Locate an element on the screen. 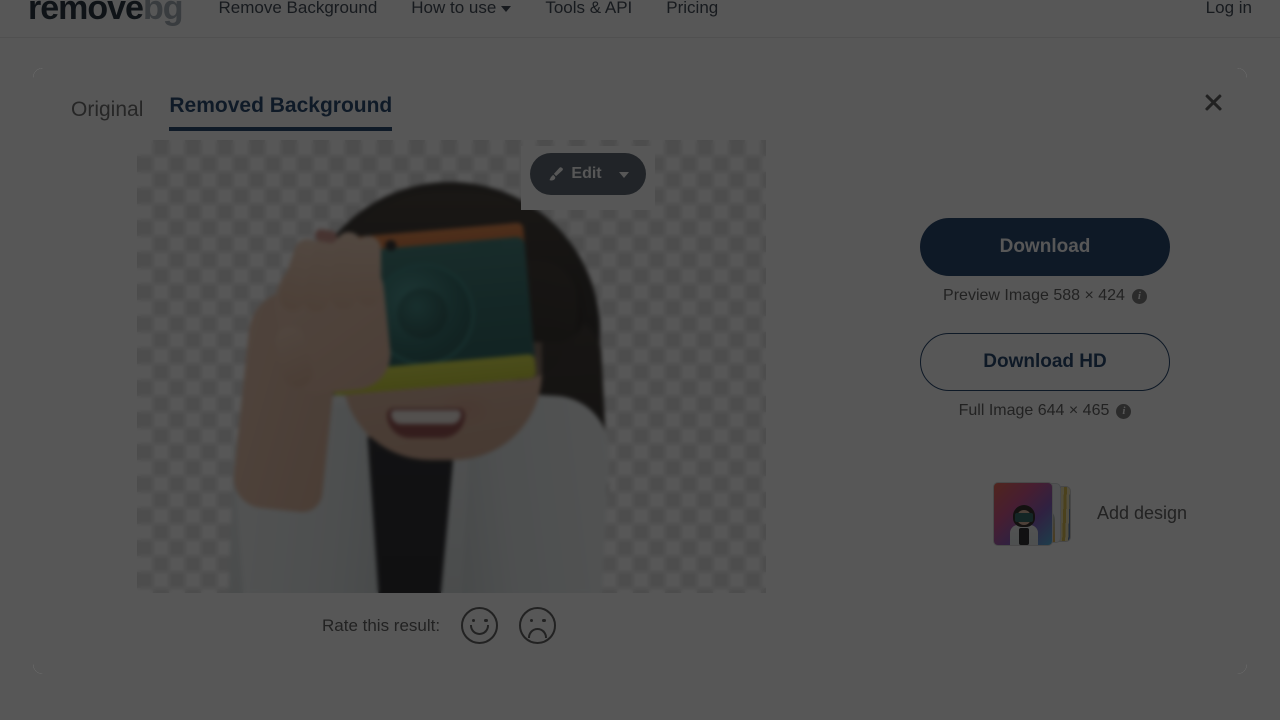 The height and width of the screenshot is (720, 1280). mouth-frown is located at coordinates (538, 633).